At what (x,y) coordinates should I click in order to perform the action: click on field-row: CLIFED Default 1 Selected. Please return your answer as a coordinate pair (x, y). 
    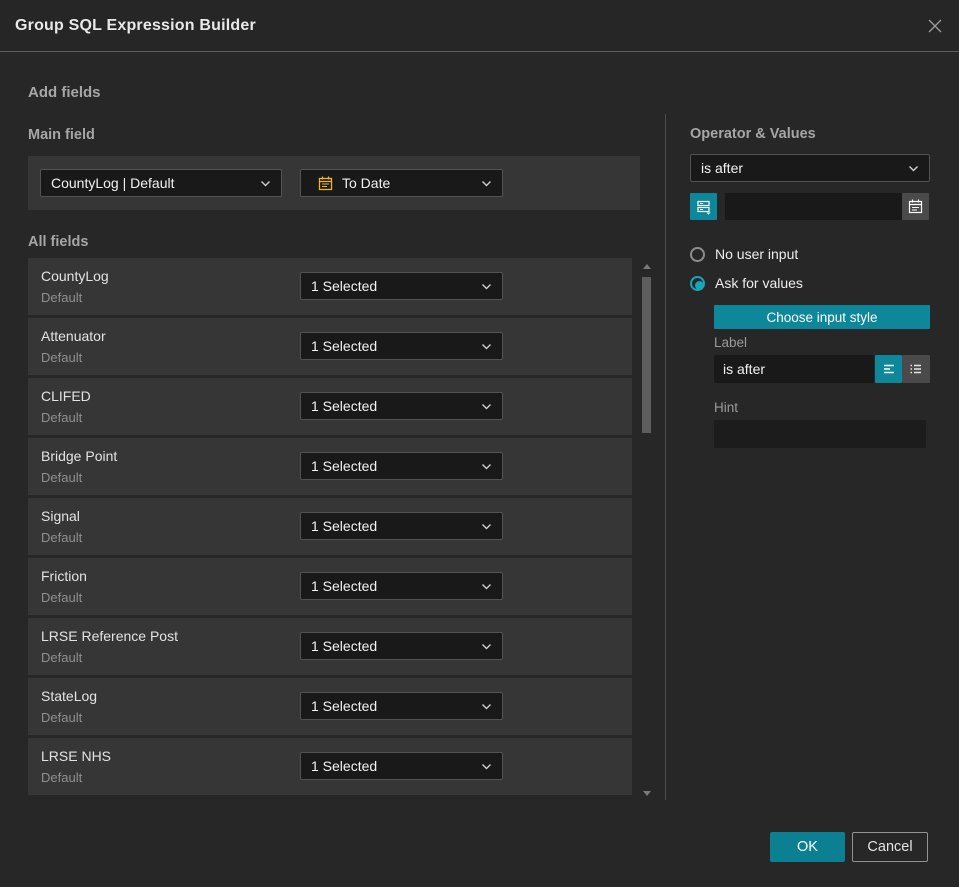
    Looking at the image, I should click on (330, 406).